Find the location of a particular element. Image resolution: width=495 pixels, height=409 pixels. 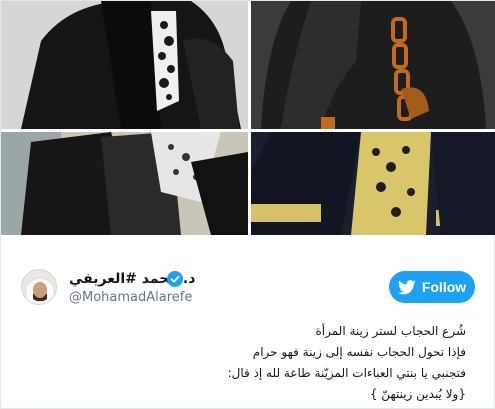

twitter-bird-icon is located at coordinates (406, 286).